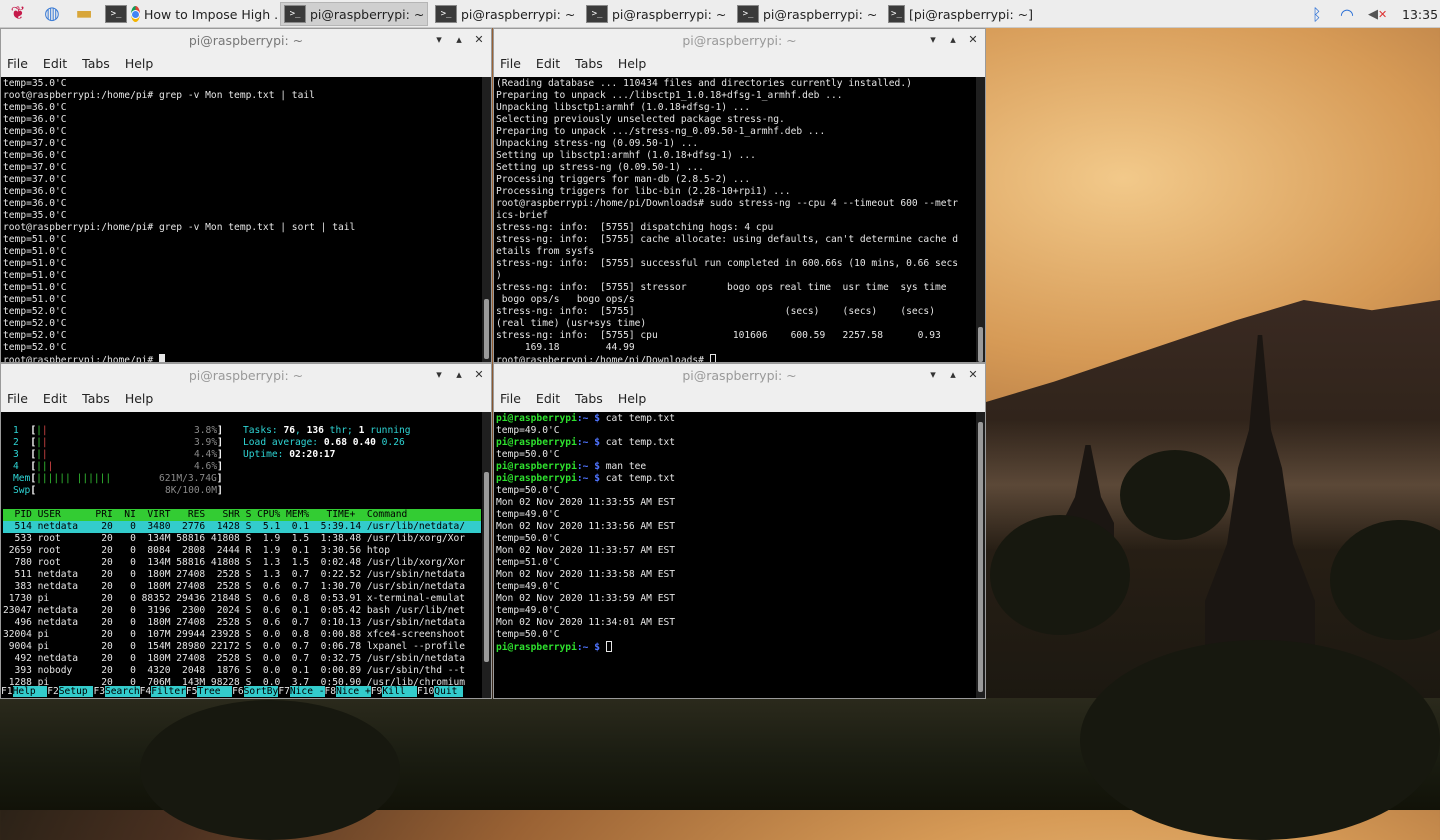 The image size is (1440, 840). Describe the element at coordinates (261, 691) in the screenshot. I see `function-key-label: SortBy` at that location.